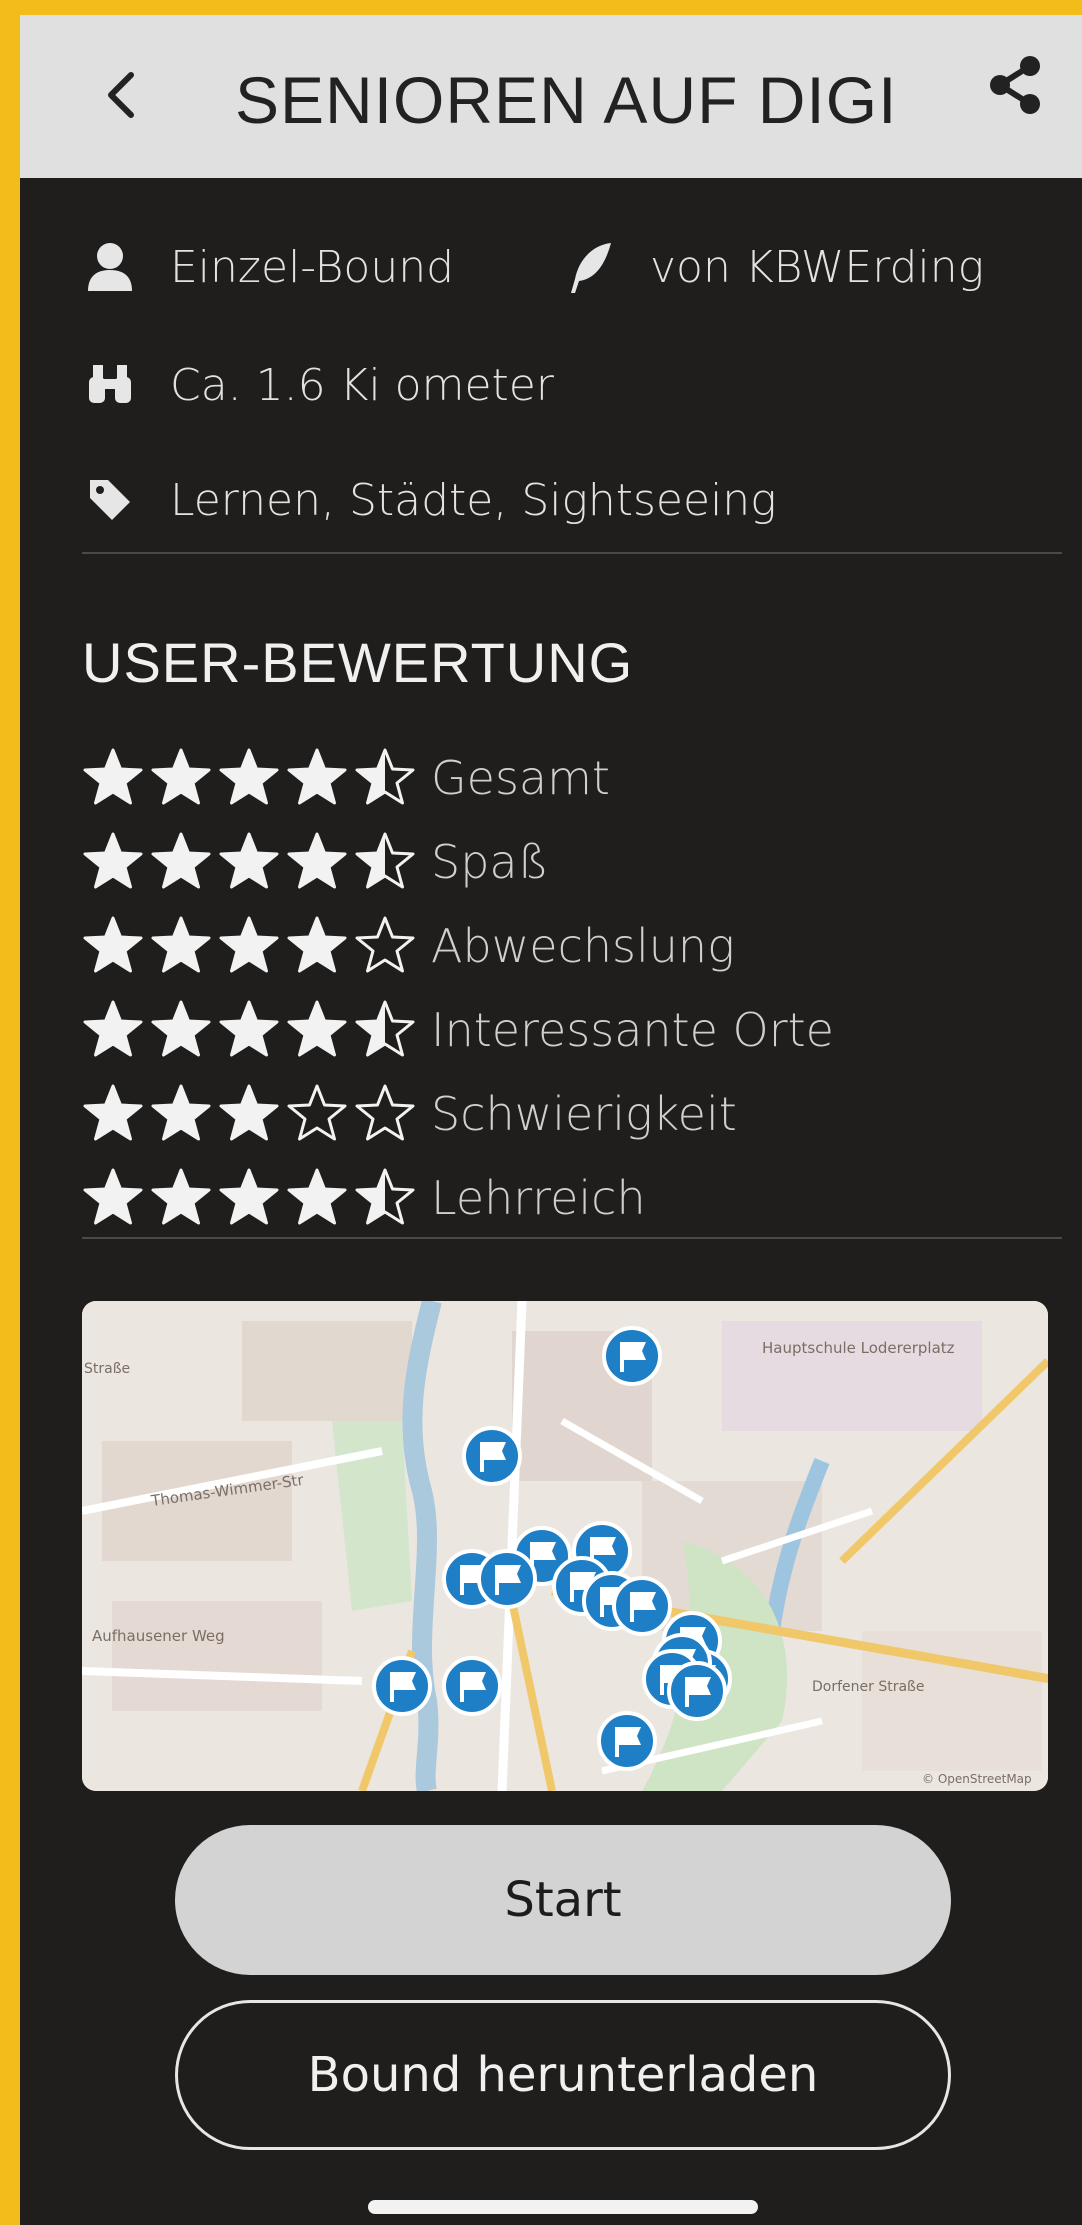  Describe the element at coordinates (858, 1348) in the screenshot. I see `map-label-school: Hauptschule Lodererplatz` at that location.